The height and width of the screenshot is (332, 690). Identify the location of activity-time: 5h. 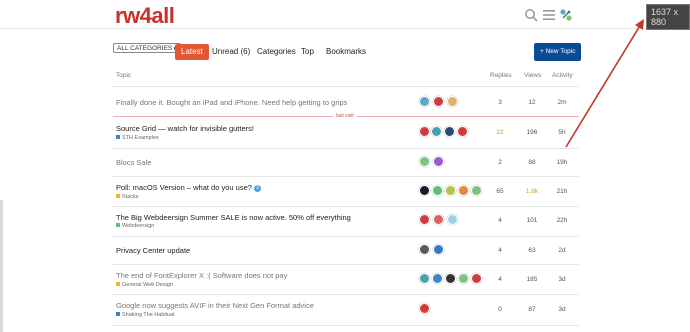
(562, 132).